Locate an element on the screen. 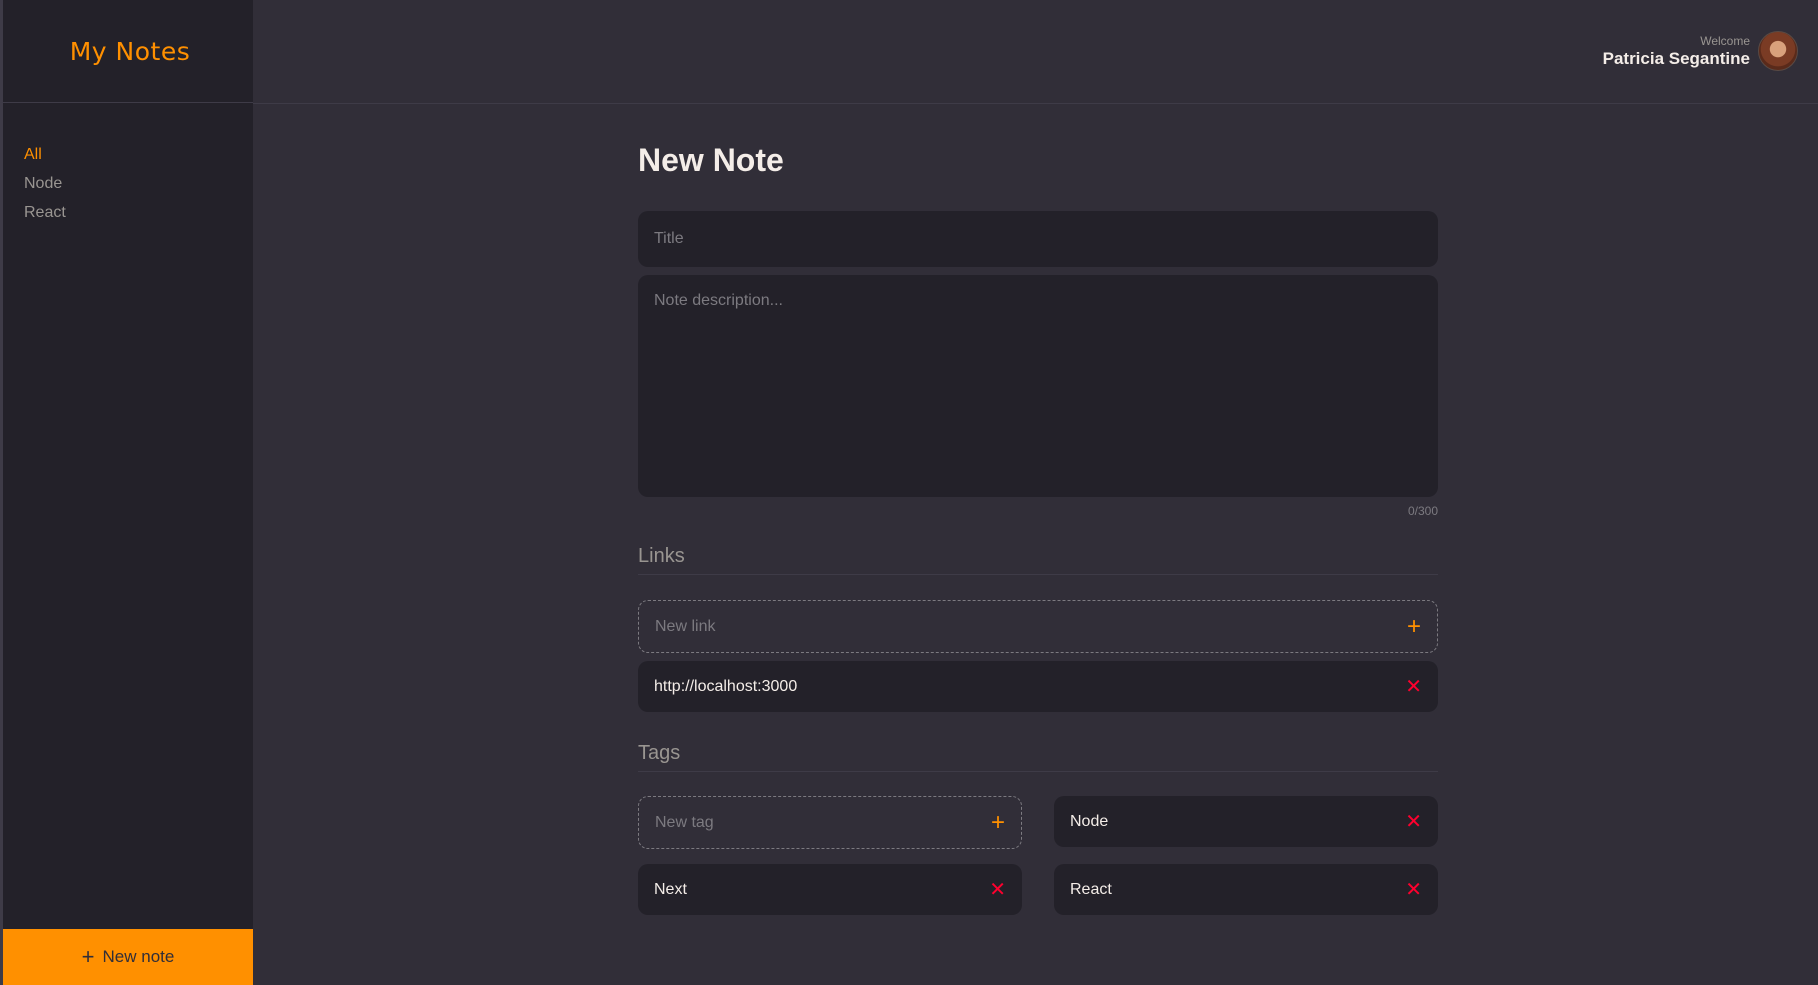 The height and width of the screenshot is (985, 1818). welcome-text: Welcome is located at coordinates (1725, 40).